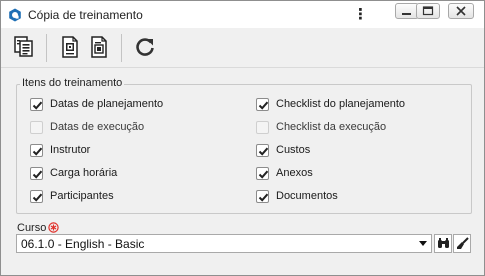 This screenshot has height=276, width=485. I want to click on import-icon, so click(70, 47).